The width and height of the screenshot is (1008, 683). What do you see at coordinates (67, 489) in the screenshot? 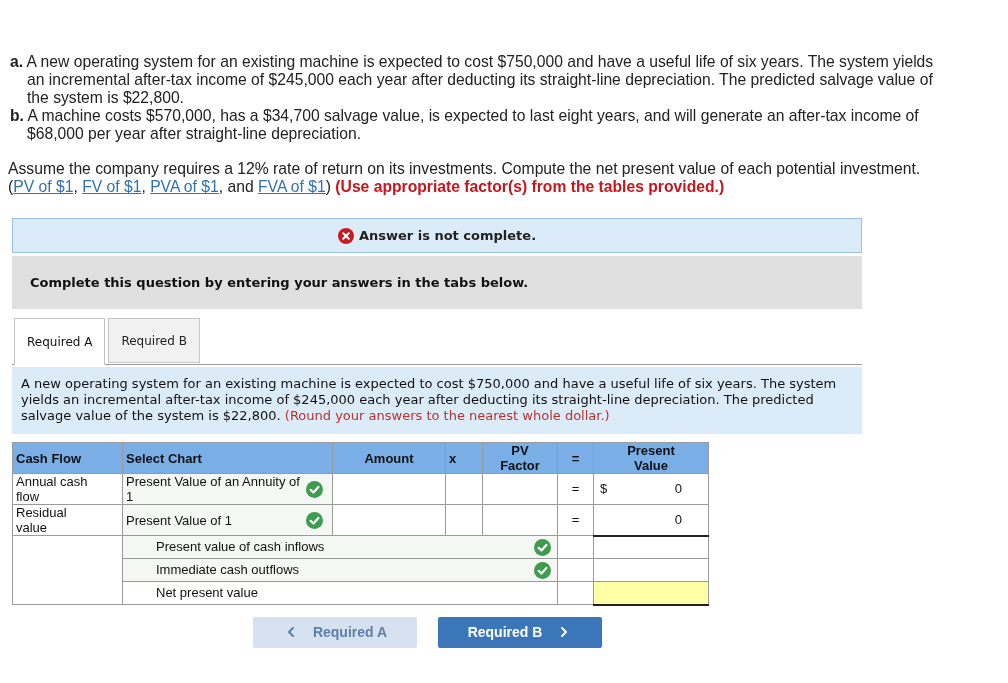
I see `table-cell: Annual cash flow` at bounding box center [67, 489].